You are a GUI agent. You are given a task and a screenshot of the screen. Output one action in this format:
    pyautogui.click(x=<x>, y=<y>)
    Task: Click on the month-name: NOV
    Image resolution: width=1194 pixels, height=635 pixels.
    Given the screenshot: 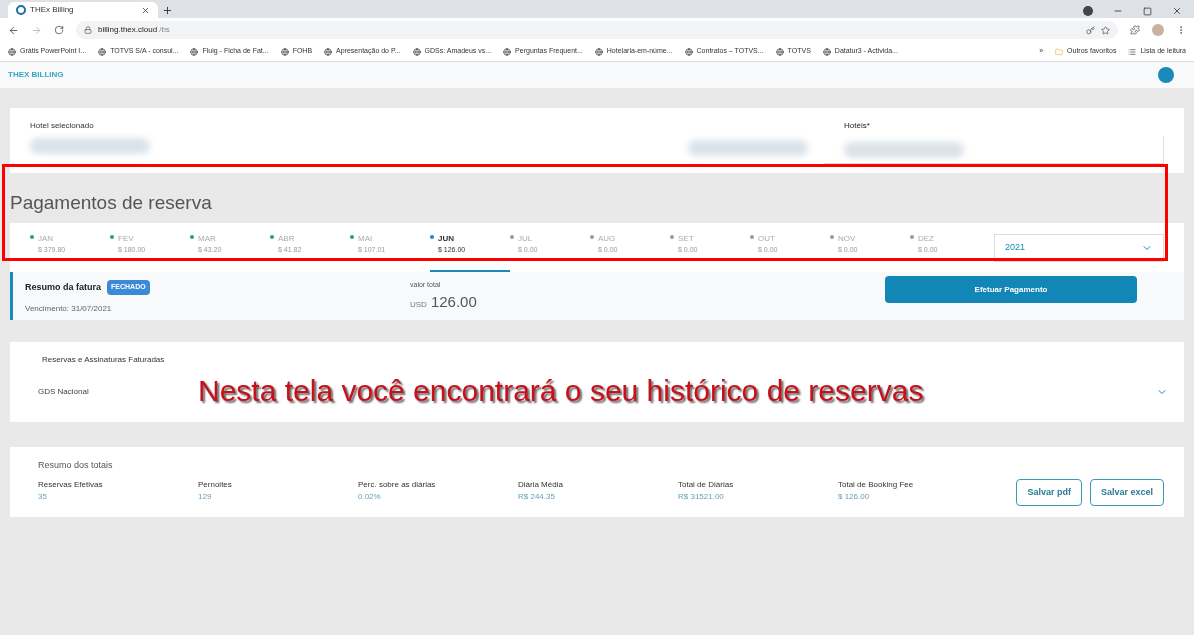 What is the action you would take?
    pyautogui.click(x=847, y=239)
    